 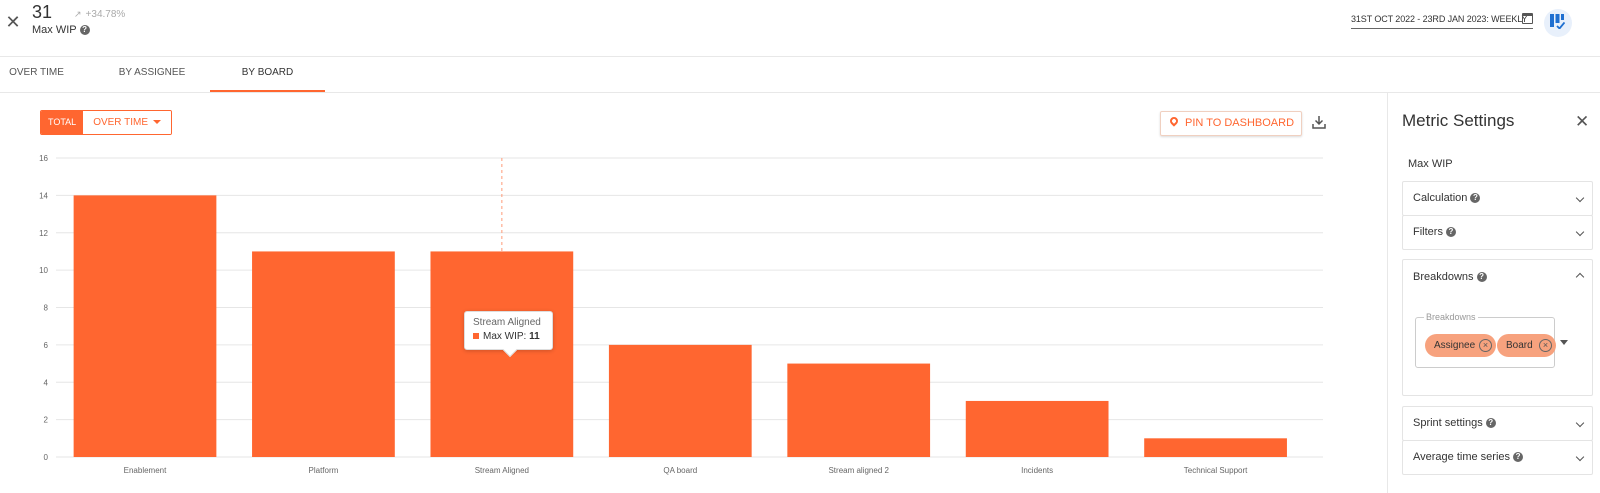 I want to click on tab-by-board: BY BOARD, so click(x=267, y=74).